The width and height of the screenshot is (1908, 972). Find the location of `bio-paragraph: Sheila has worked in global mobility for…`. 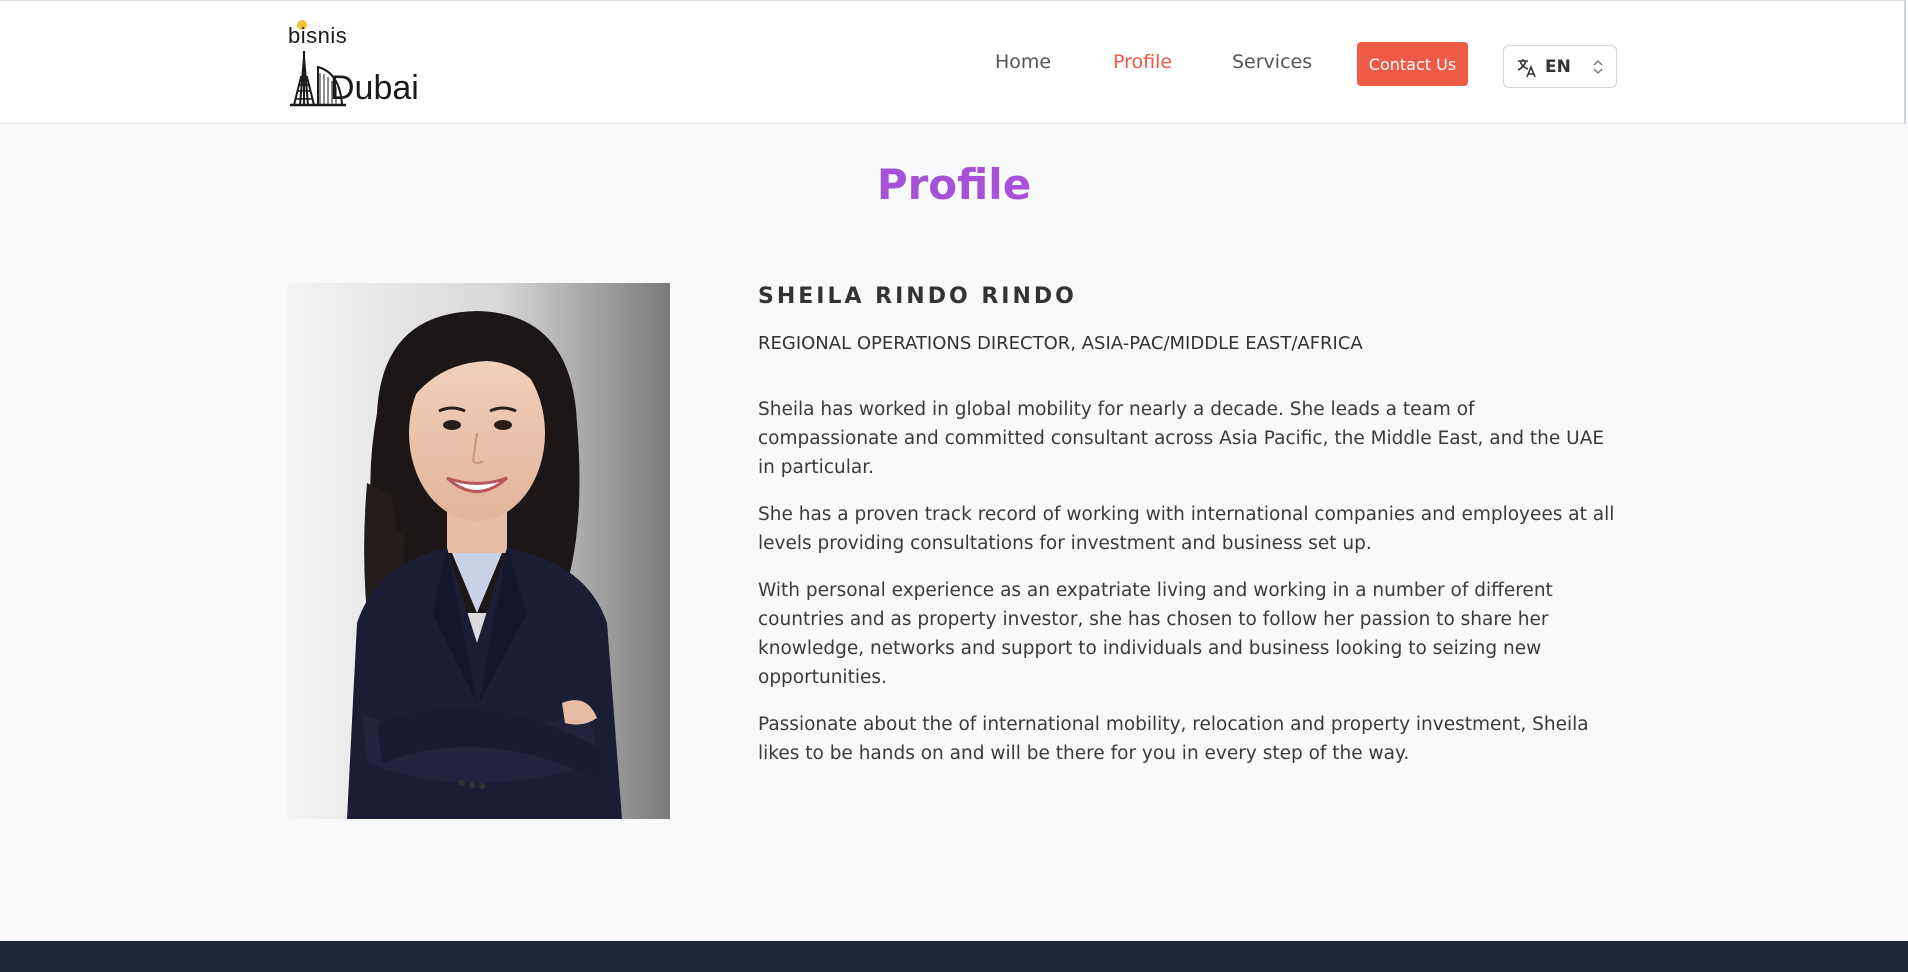

bio-paragraph: Sheila has worked in global mobility for… is located at coordinates (1181, 438).